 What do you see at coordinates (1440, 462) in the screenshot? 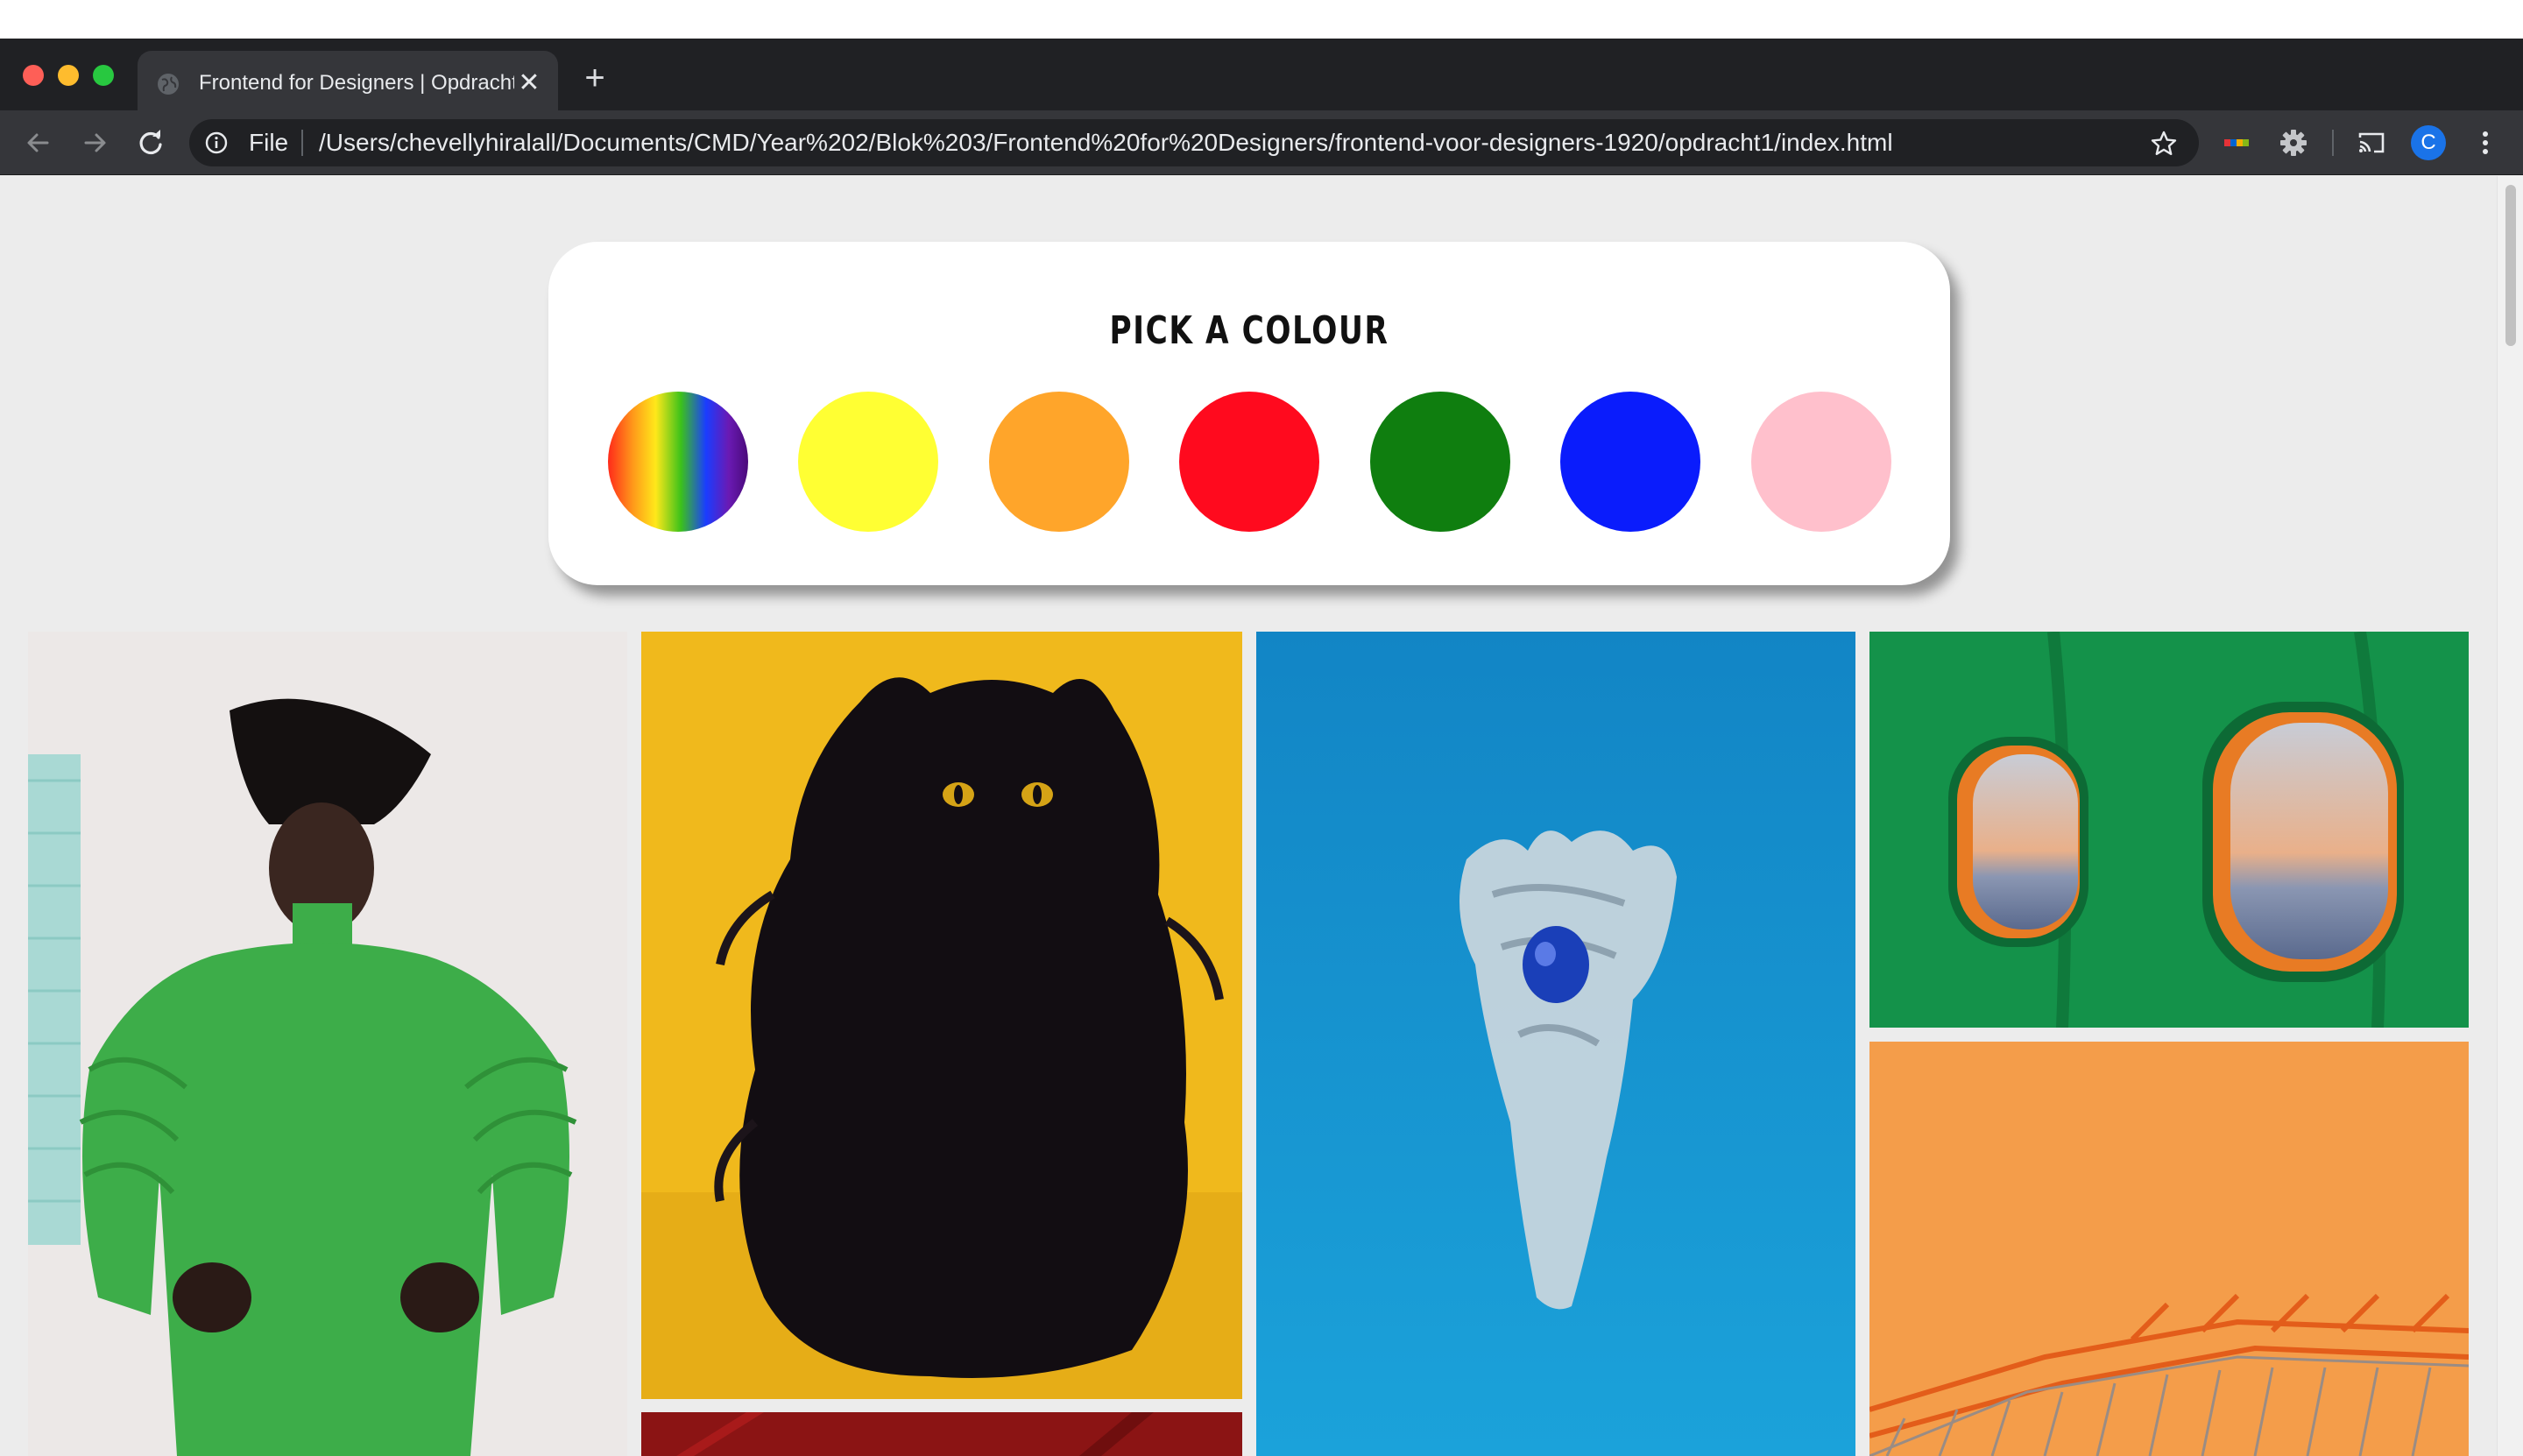
I see `swatch-green` at bounding box center [1440, 462].